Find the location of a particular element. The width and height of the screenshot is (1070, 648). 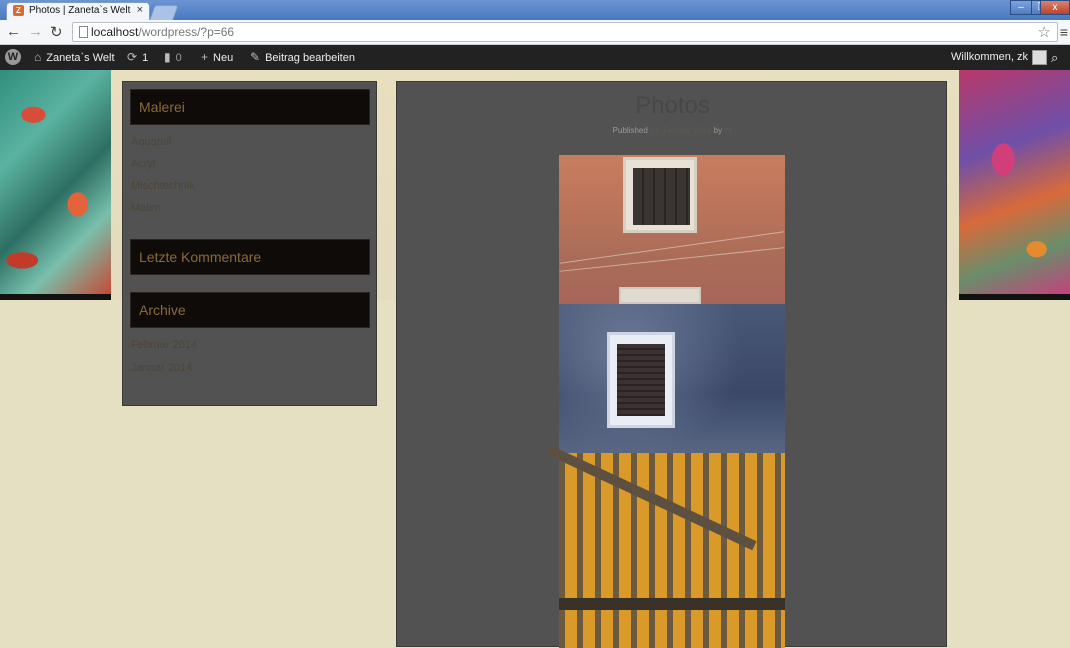

tab-close-icon: × is located at coordinates (140, 10).